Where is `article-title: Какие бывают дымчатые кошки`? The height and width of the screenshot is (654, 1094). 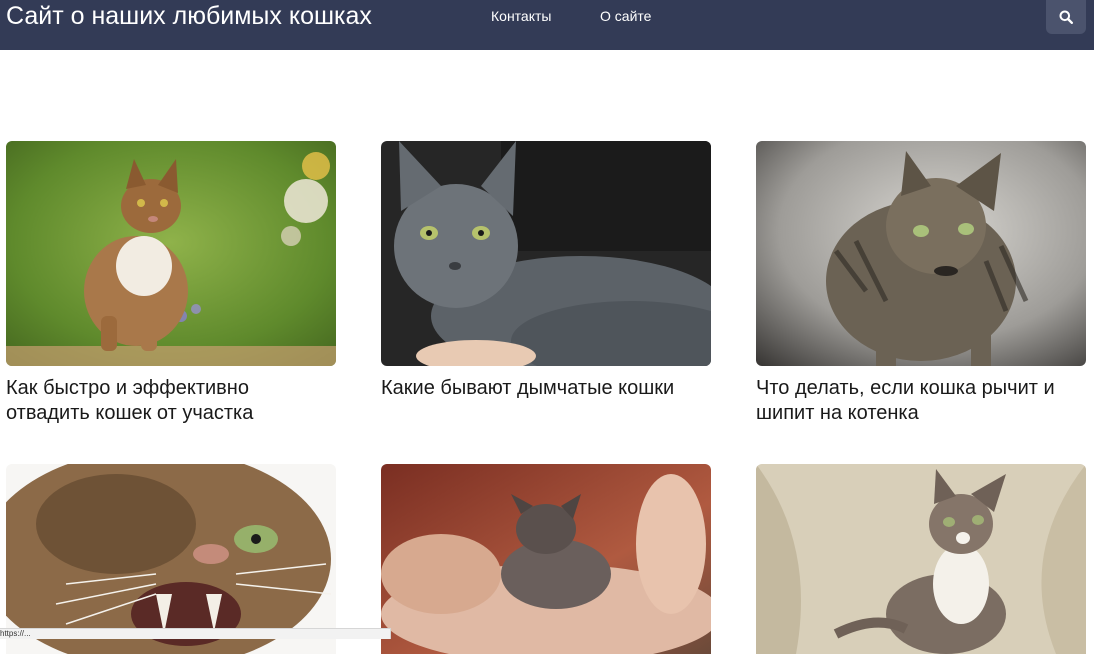 article-title: Какие бывают дымчатые кошки is located at coordinates (546, 388).